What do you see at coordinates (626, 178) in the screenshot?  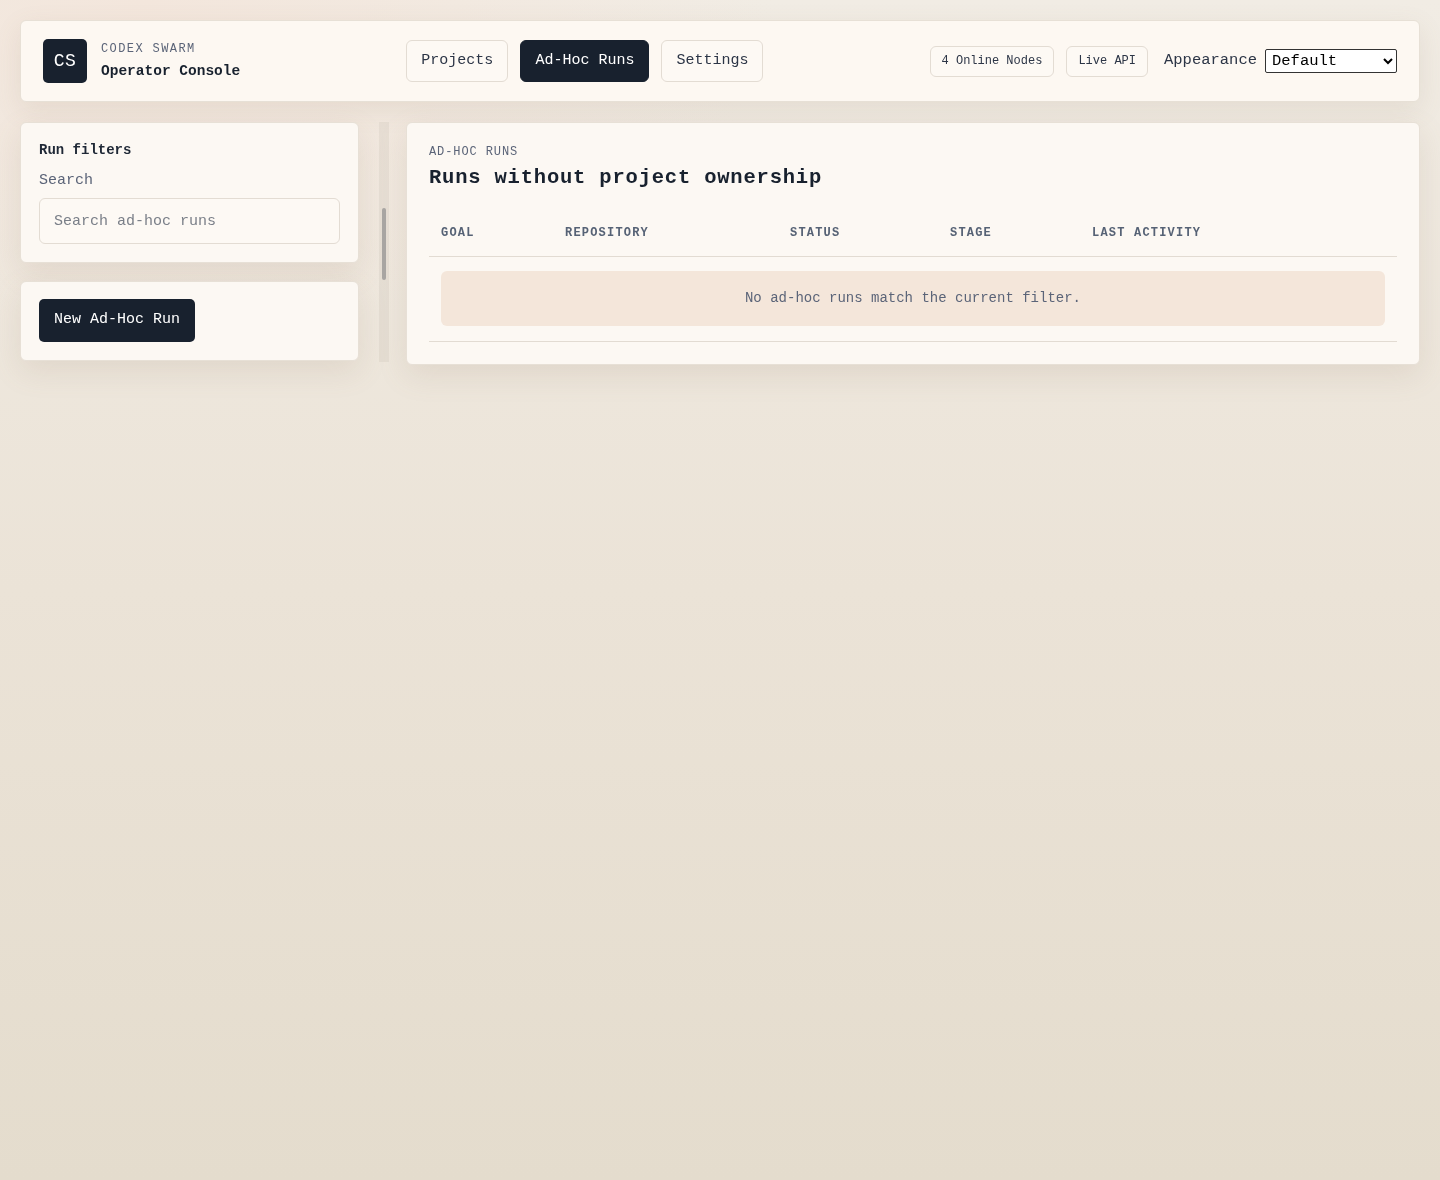 I see `section-title: Runs without project ownership` at bounding box center [626, 178].